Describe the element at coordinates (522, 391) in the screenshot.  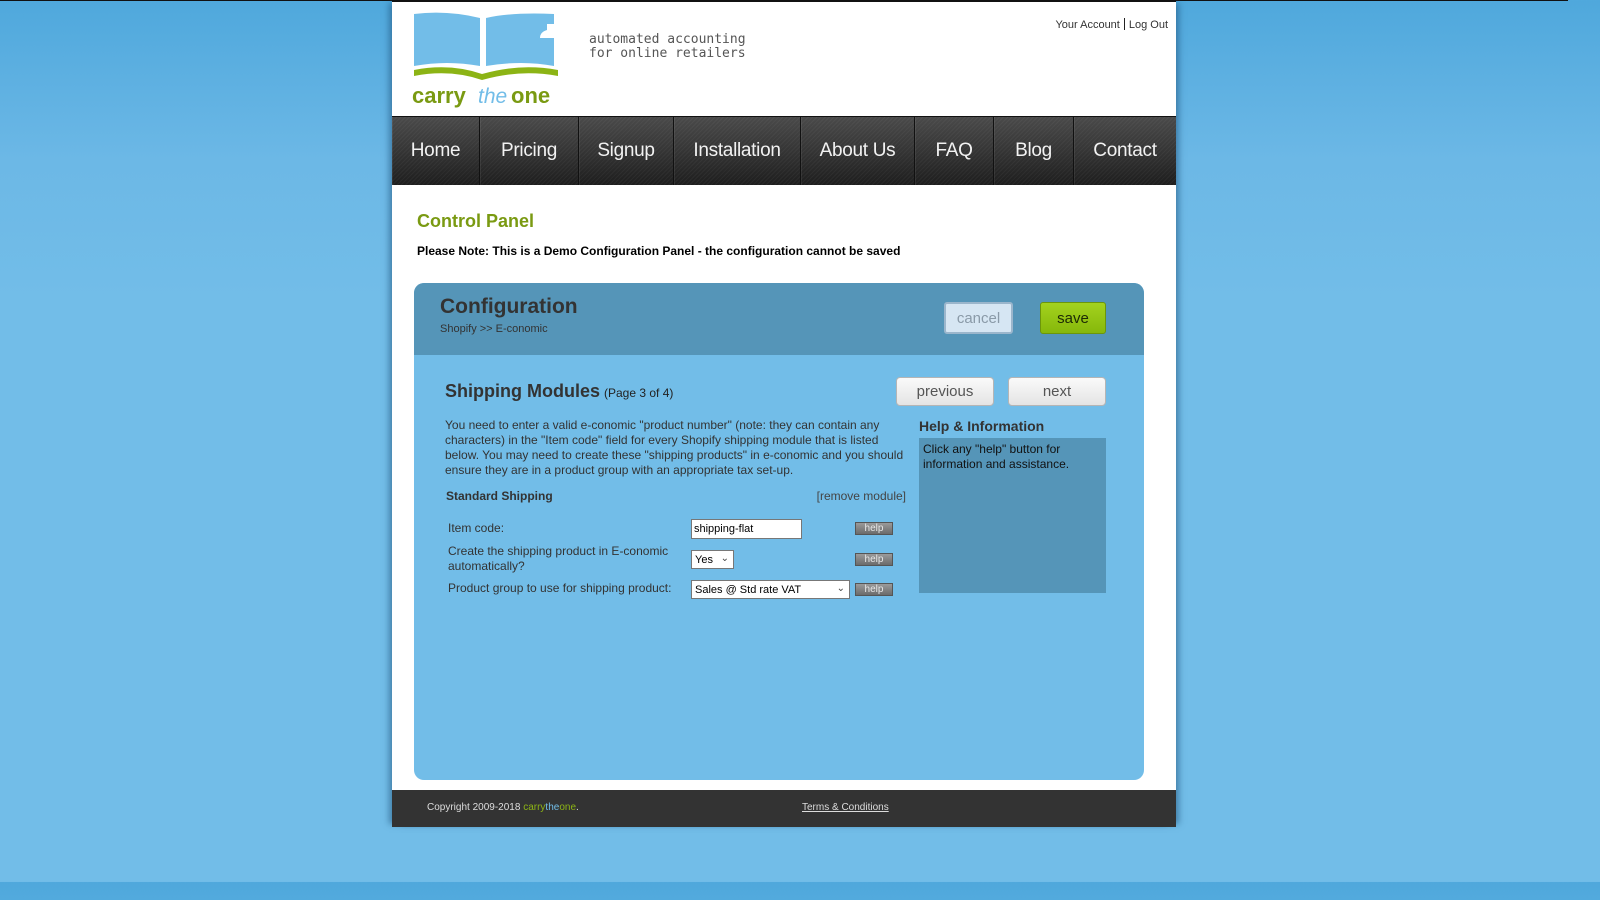
I see `section-title-text: Shipping Modules` at that location.